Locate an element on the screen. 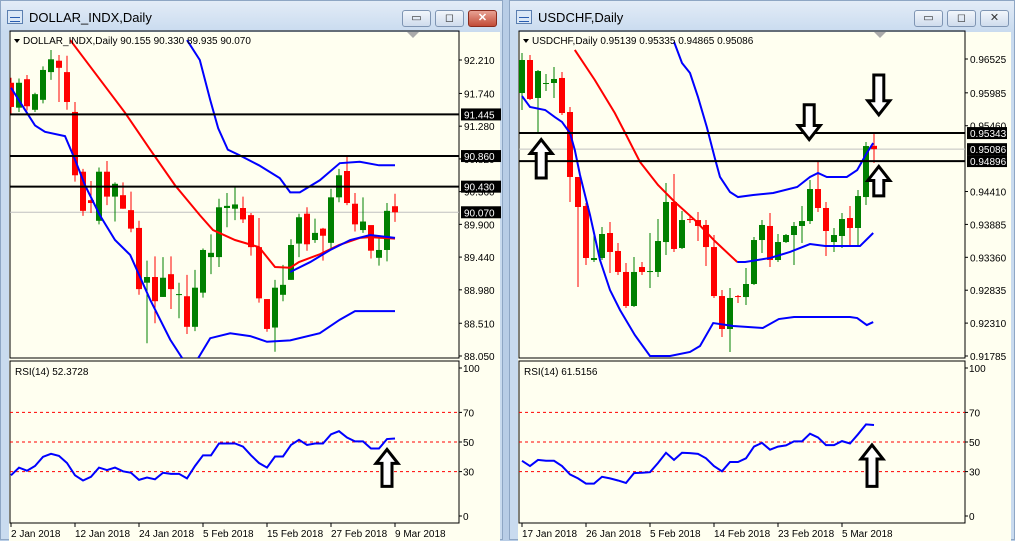 The width and height of the screenshot is (1015, 541). date-label: 2 Jan 2018 is located at coordinates (36, 534).